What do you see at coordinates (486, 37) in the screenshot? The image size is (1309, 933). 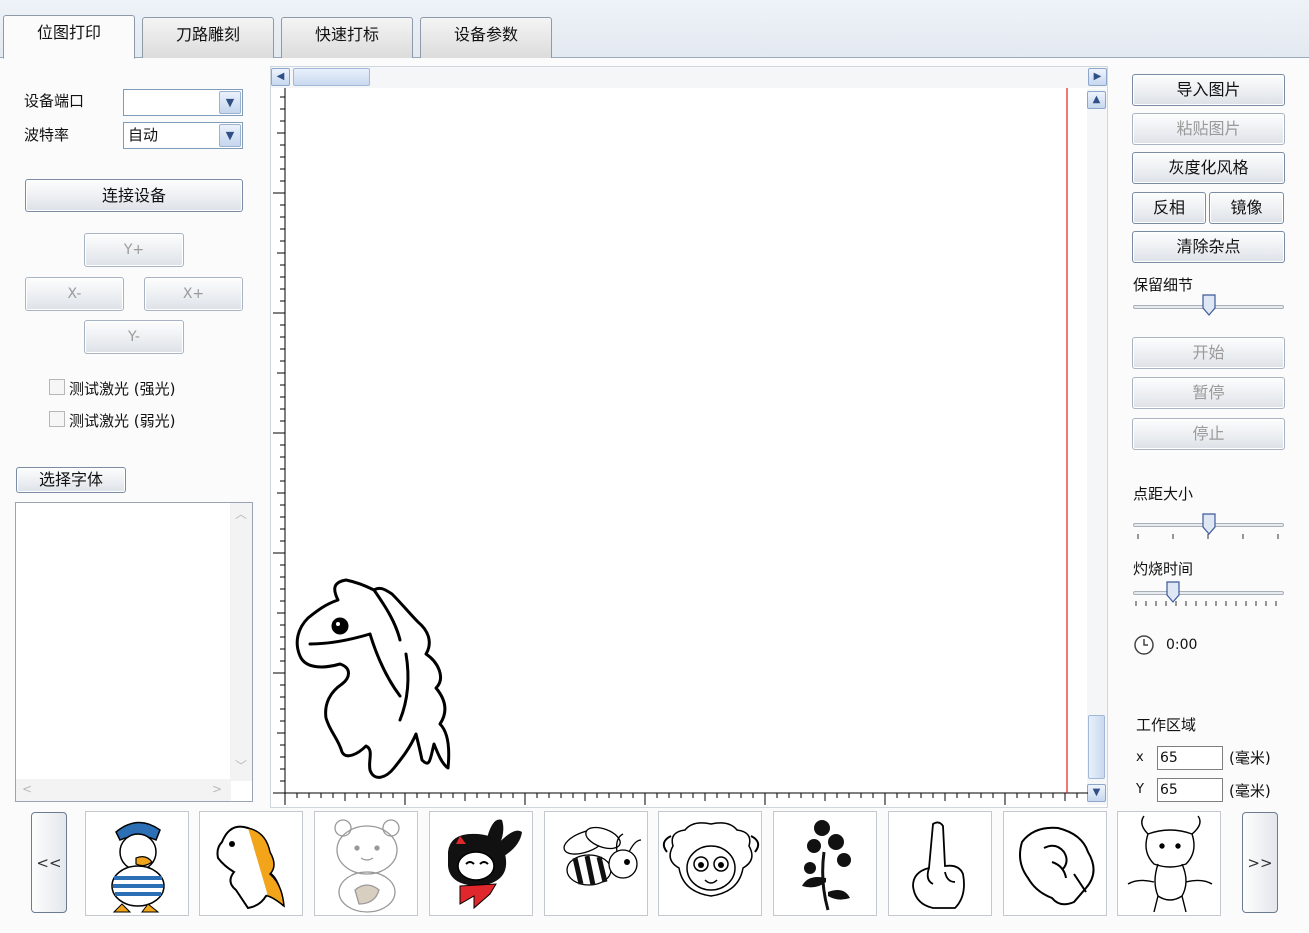 I see `tab-device-params: 设备参数` at bounding box center [486, 37].